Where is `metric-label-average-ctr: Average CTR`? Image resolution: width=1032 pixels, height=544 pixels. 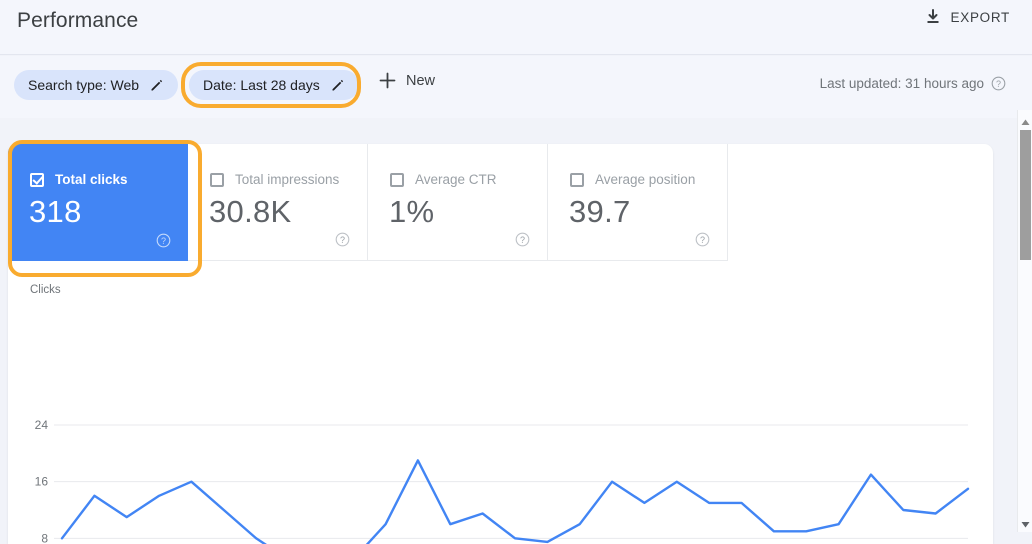 metric-label-average-ctr: Average CTR is located at coordinates (456, 179).